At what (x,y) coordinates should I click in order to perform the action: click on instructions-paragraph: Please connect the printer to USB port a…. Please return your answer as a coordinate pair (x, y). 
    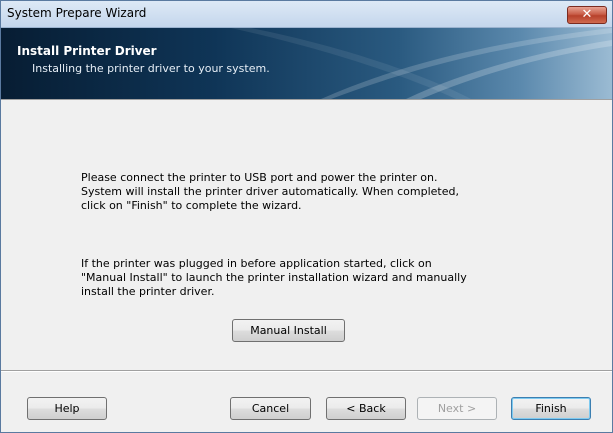
    Looking at the image, I should click on (270, 191).